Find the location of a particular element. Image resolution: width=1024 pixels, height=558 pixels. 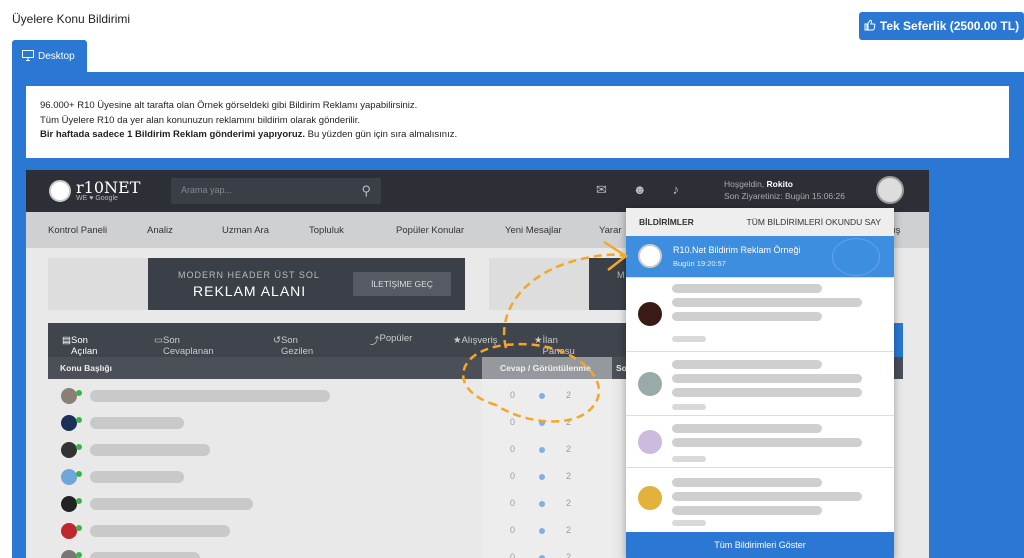

notifications-header: BİLDİRİMLER TÜM BİLDİRİMLERİ OKUNDU SAY is located at coordinates (760, 222).